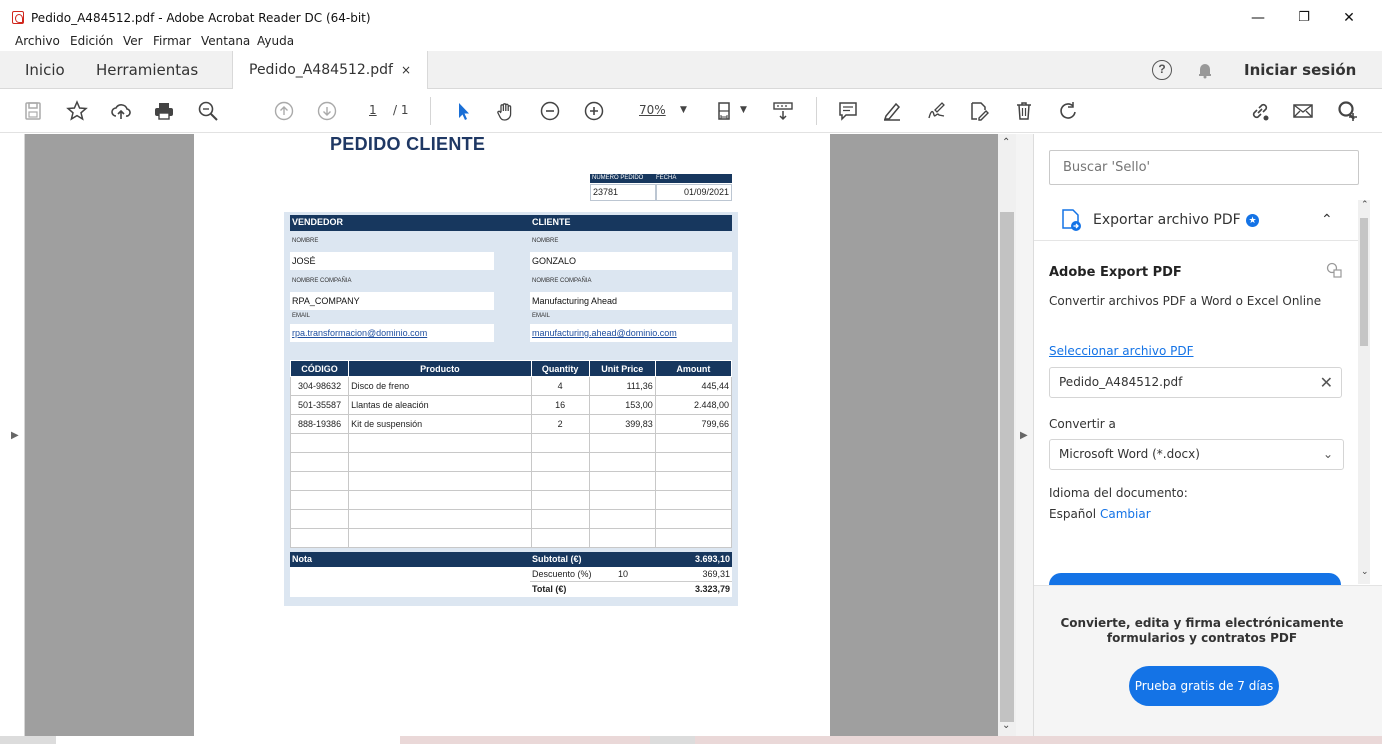  Describe the element at coordinates (618, 178) in the screenshot. I see `order-number-label: NÚMERO PEDIDO` at that location.